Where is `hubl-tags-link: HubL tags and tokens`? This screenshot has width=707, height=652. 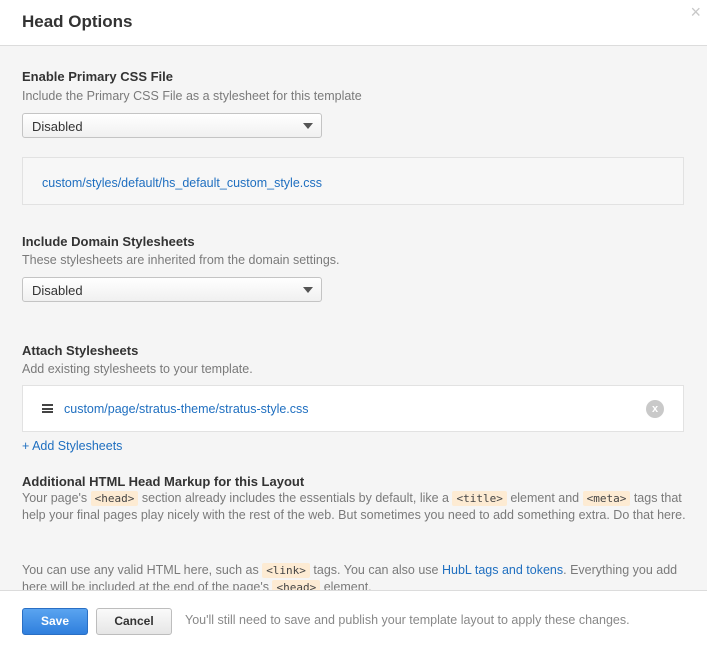
hubl-tags-link: HubL tags and tokens is located at coordinates (502, 570).